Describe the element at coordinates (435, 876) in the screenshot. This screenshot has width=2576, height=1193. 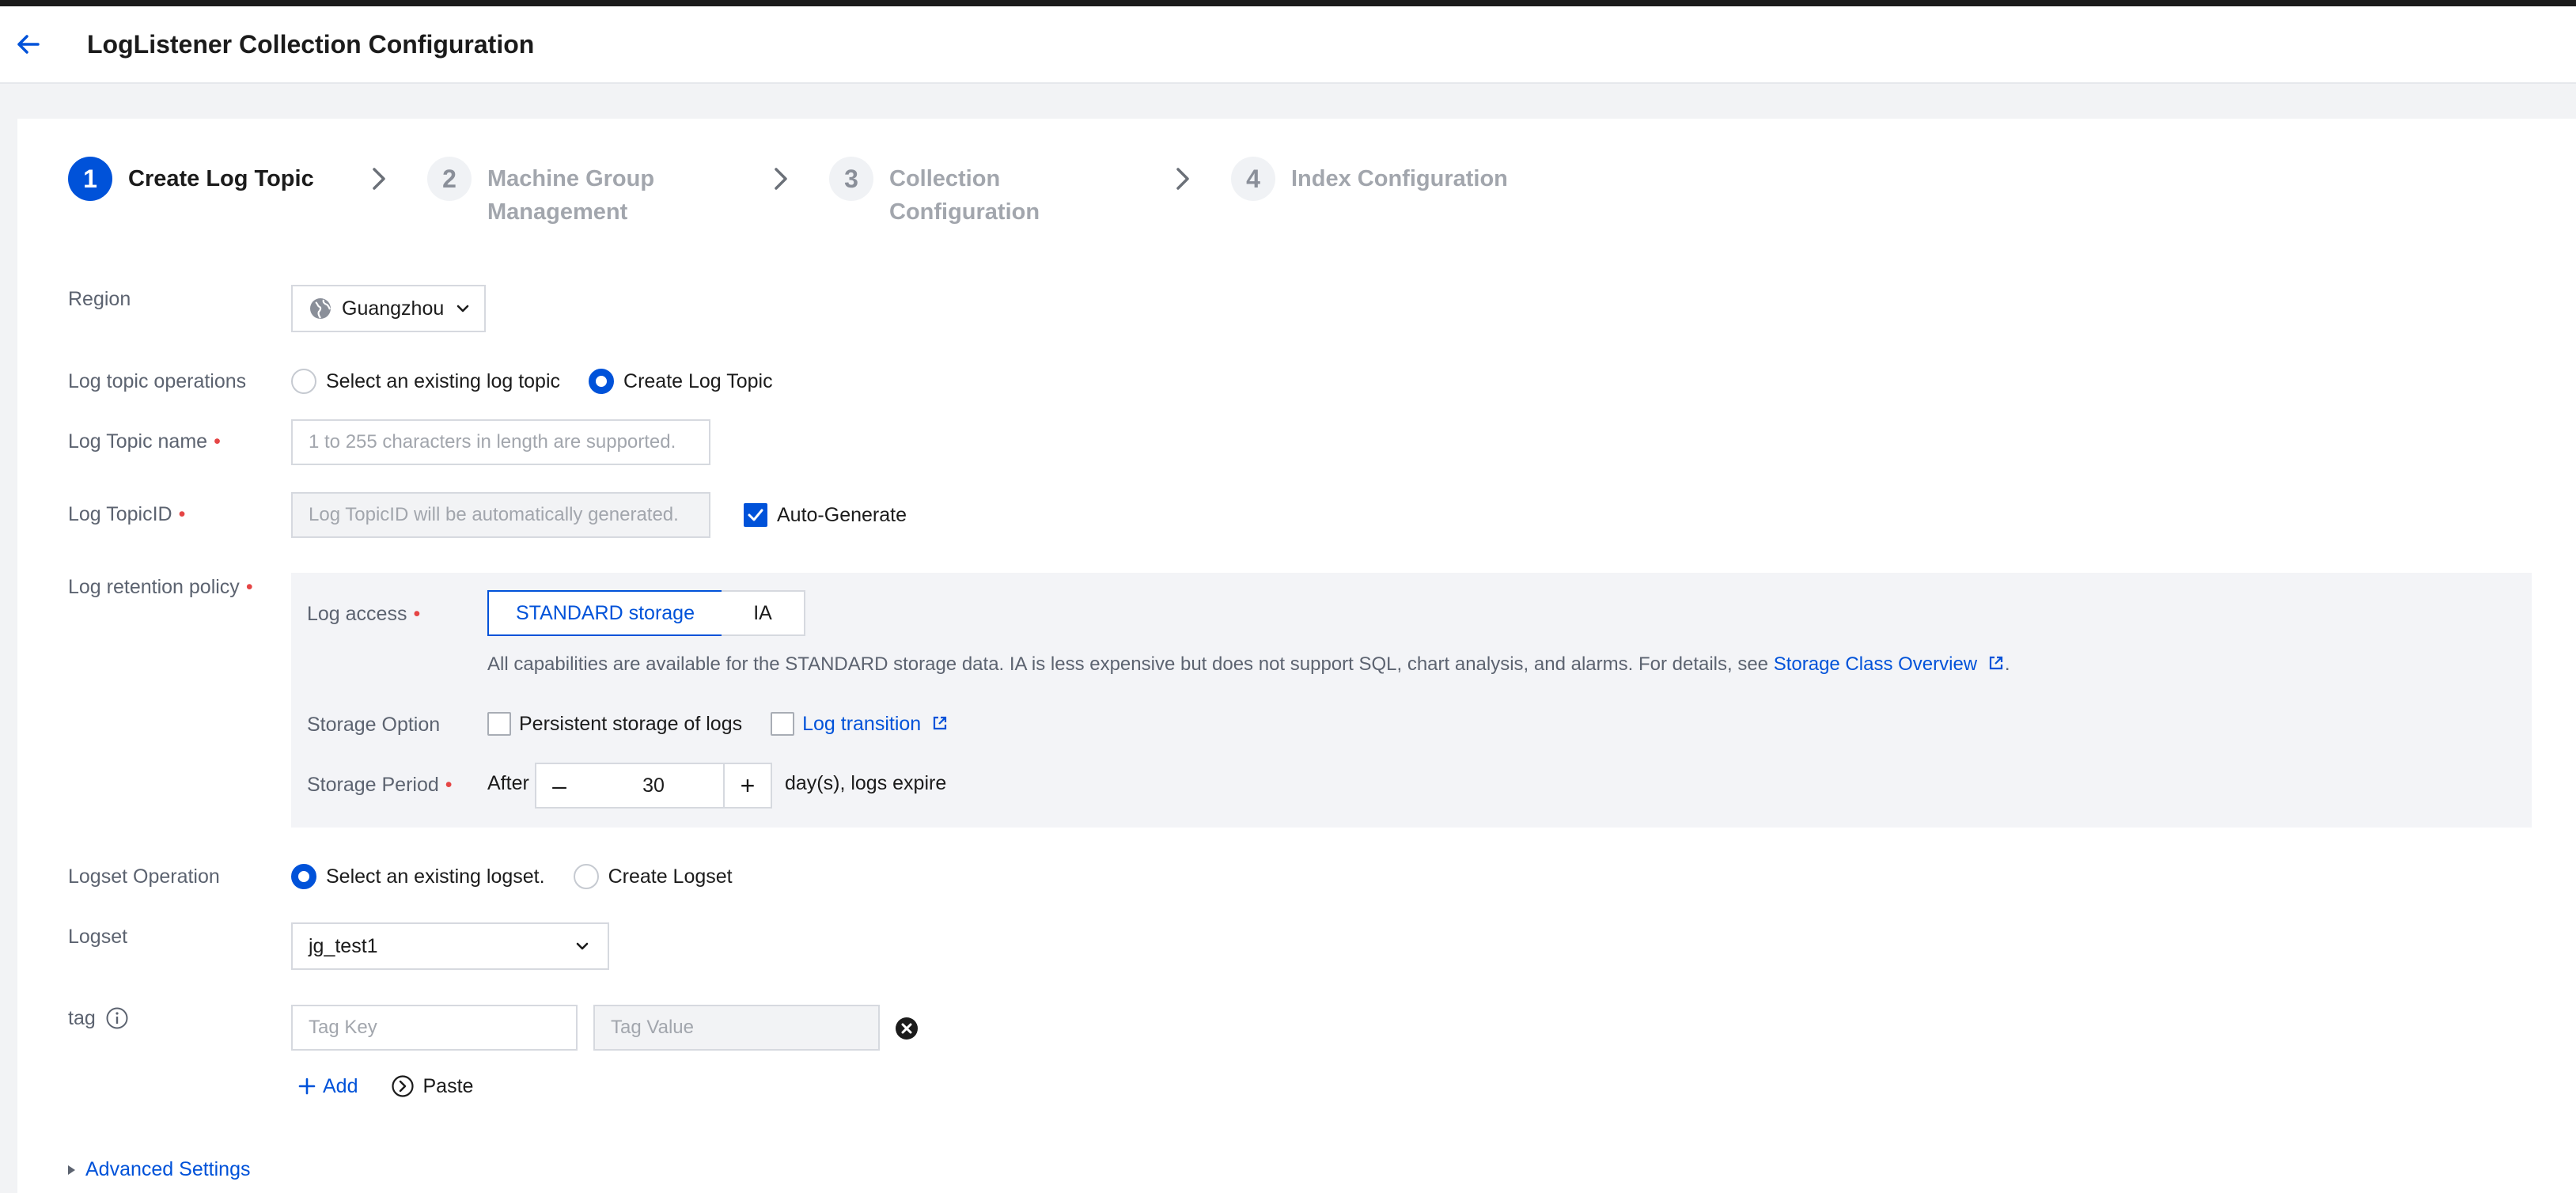
I see `radio-label: Select an existing logset.` at that location.